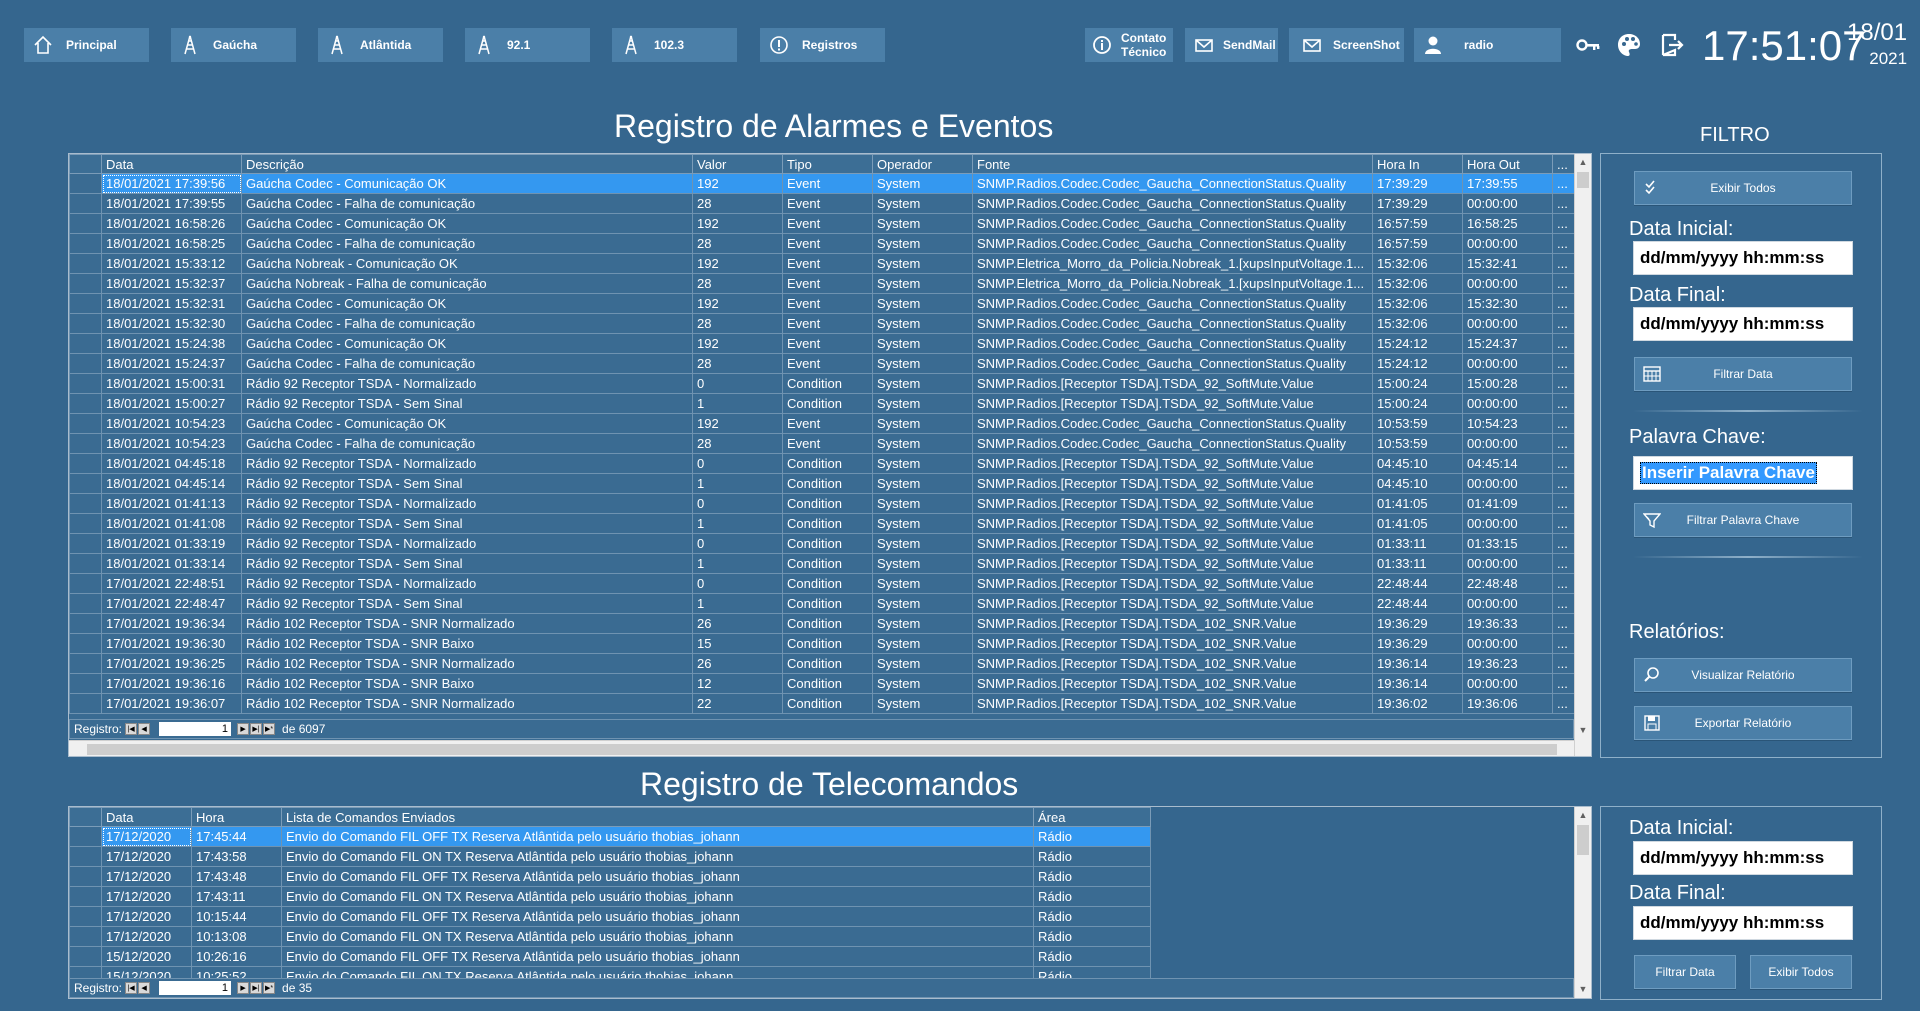 This screenshot has width=1920, height=1011. What do you see at coordinates (922, 164) in the screenshot?
I see `column-header: Operador` at bounding box center [922, 164].